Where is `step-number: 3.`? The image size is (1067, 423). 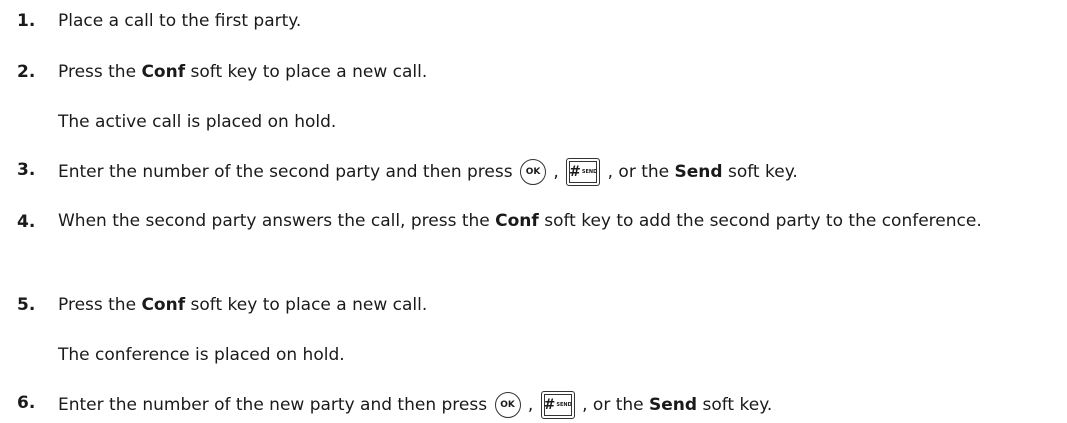
step-number: 3. is located at coordinates (26, 170).